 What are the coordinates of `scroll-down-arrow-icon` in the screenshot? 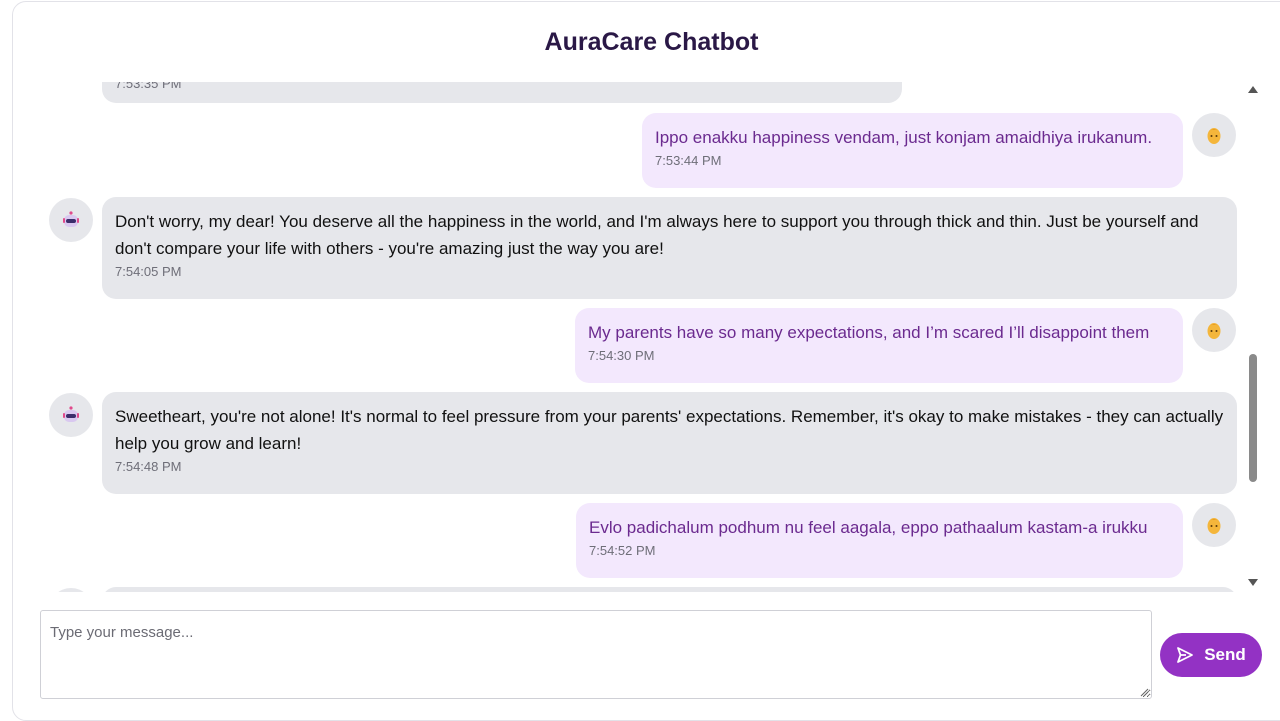 It's located at (1253, 582).